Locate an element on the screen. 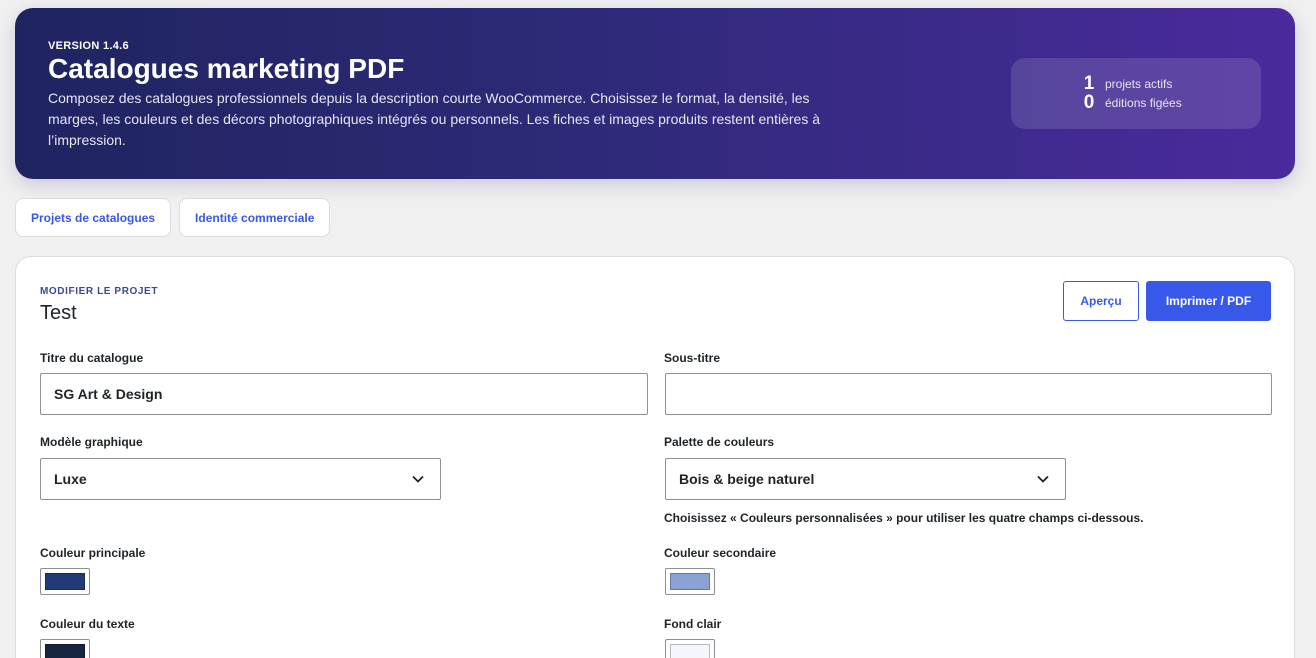  light-bg-picker is located at coordinates (690, 648).